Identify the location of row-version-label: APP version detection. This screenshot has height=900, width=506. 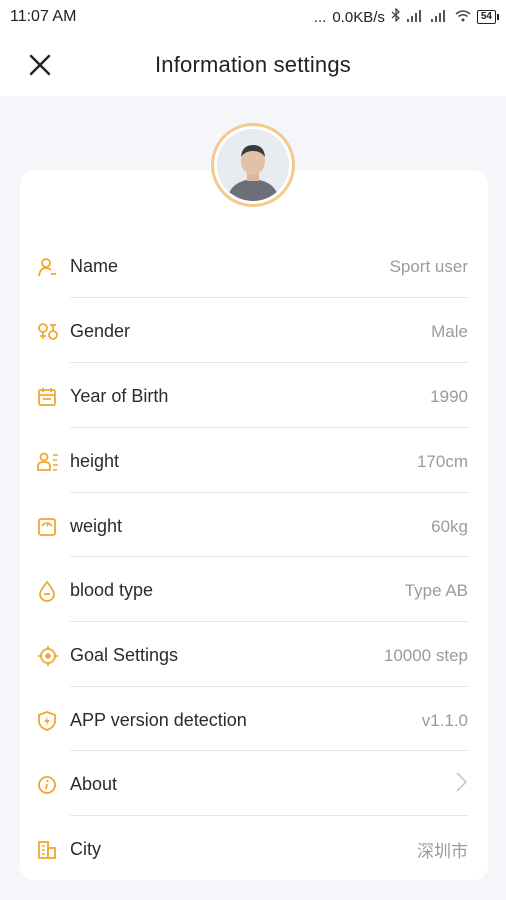
(158, 720).